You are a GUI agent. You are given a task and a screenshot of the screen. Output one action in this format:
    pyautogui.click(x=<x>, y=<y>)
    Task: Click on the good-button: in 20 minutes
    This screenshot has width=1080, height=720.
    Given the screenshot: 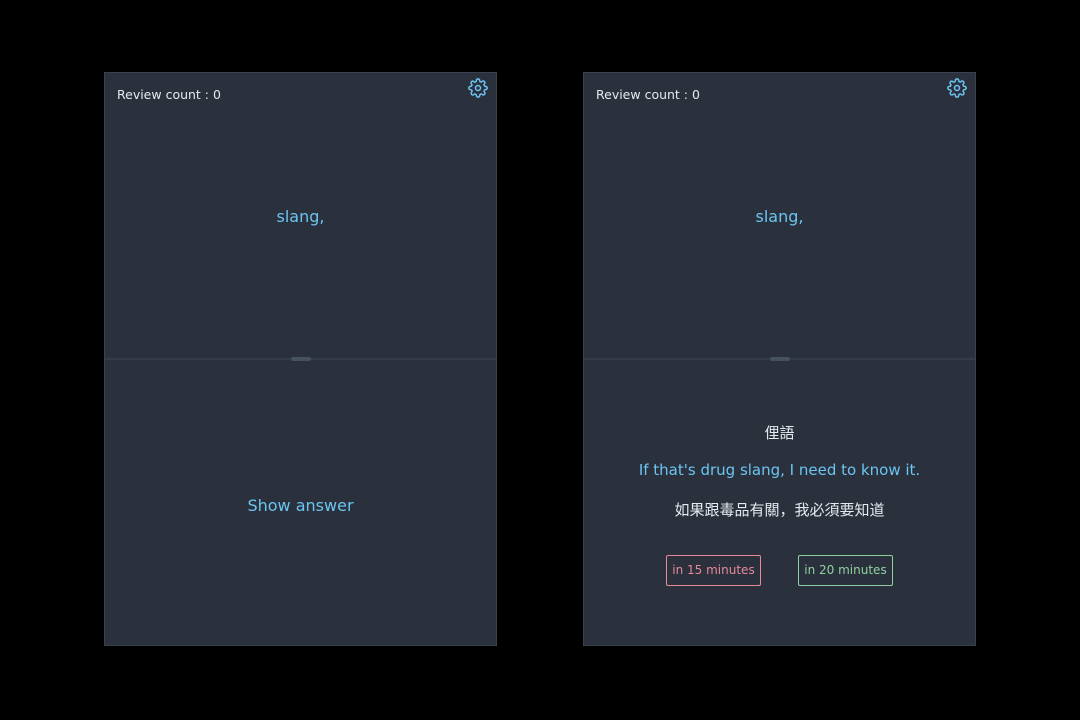 What is the action you would take?
    pyautogui.click(x=845, y=570)
    